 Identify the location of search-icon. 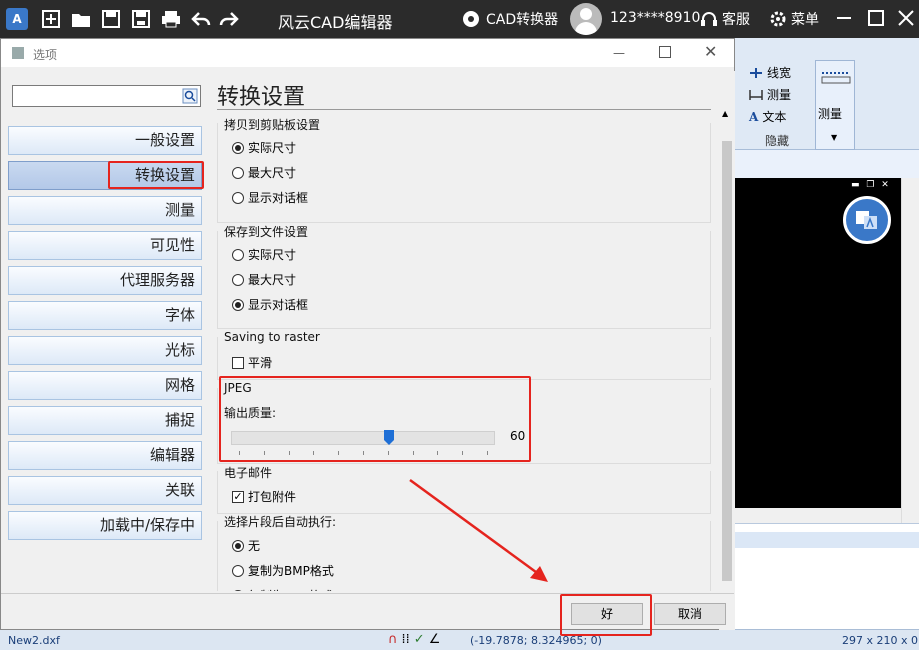
(190, 96).